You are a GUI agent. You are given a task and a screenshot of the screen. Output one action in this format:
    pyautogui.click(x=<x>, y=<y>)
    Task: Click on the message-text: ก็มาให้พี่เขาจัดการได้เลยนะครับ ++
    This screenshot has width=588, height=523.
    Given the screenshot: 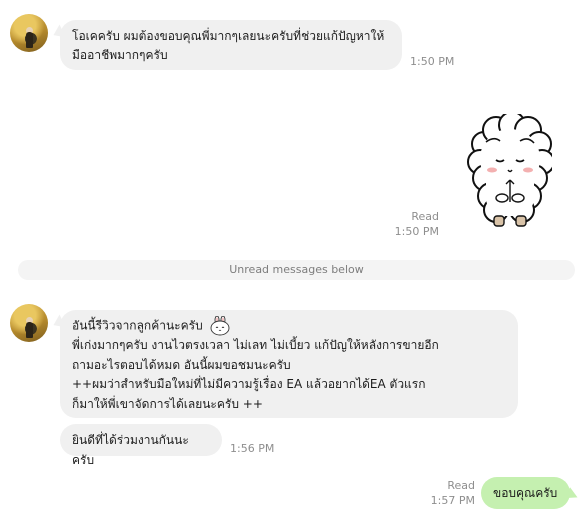 What is the action you would take?
    pyautogui.click(x=167, y=403)
    